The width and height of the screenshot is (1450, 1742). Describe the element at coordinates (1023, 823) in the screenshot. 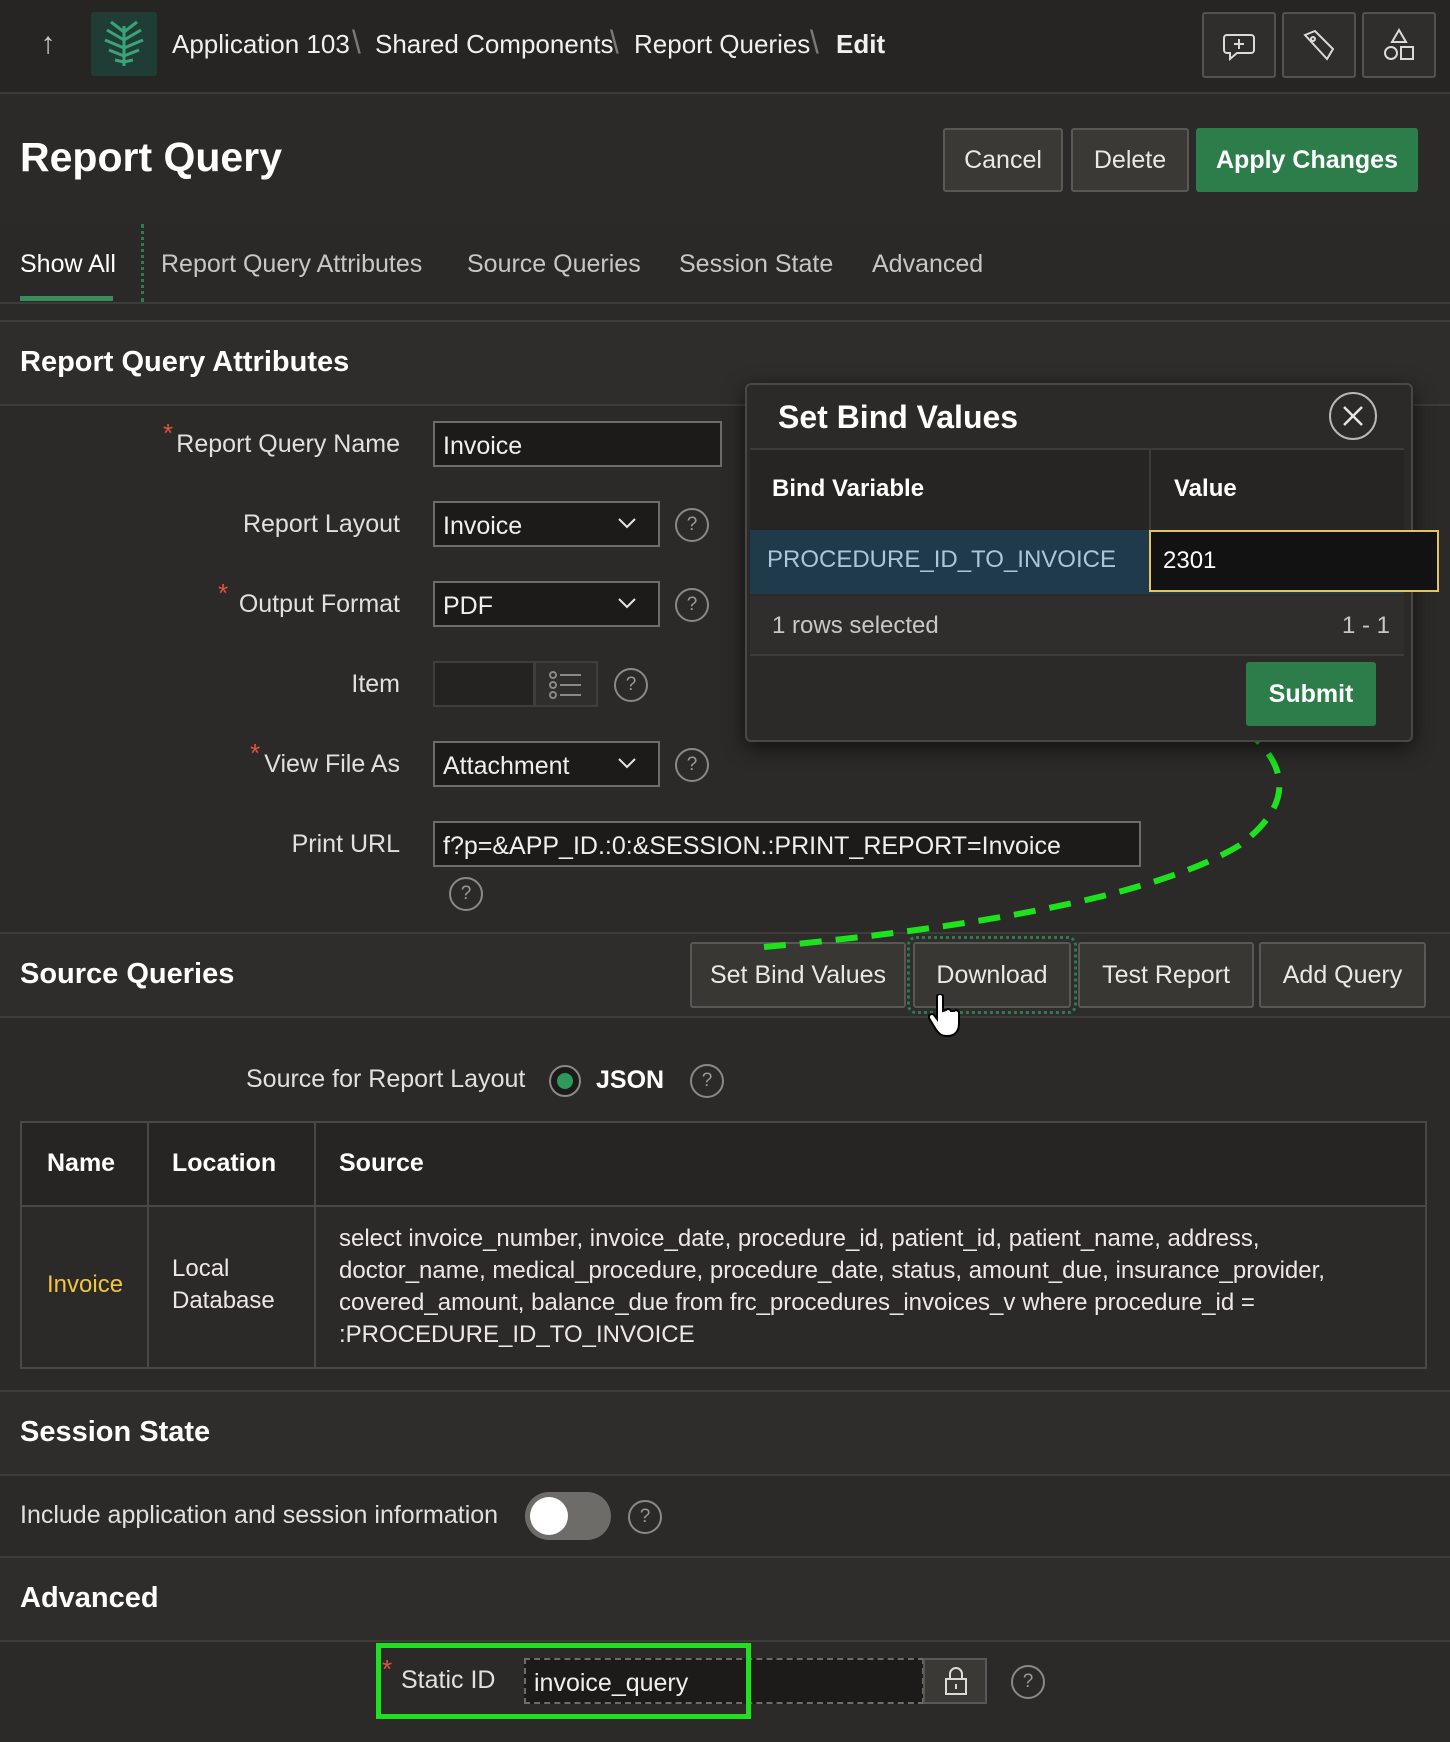

I see `annotation-arrow` at that location.